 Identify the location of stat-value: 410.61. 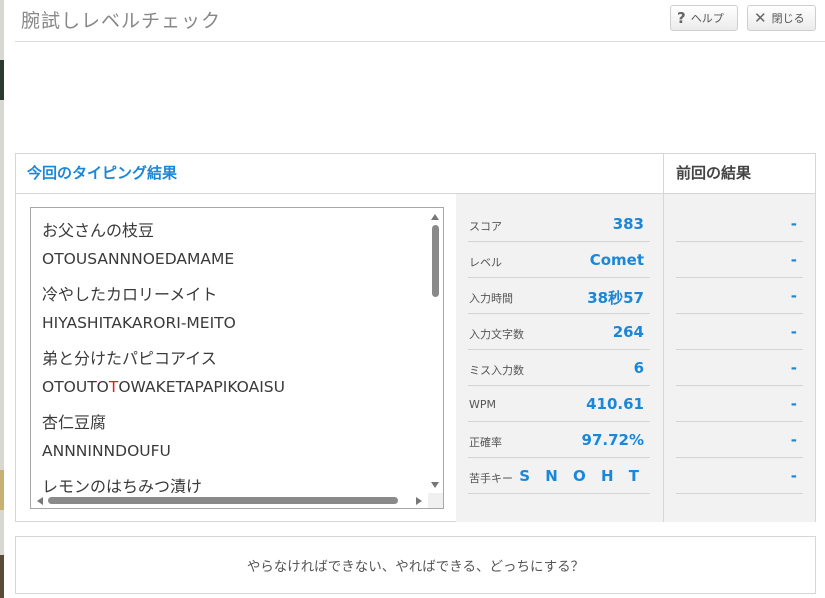
(615, 404).